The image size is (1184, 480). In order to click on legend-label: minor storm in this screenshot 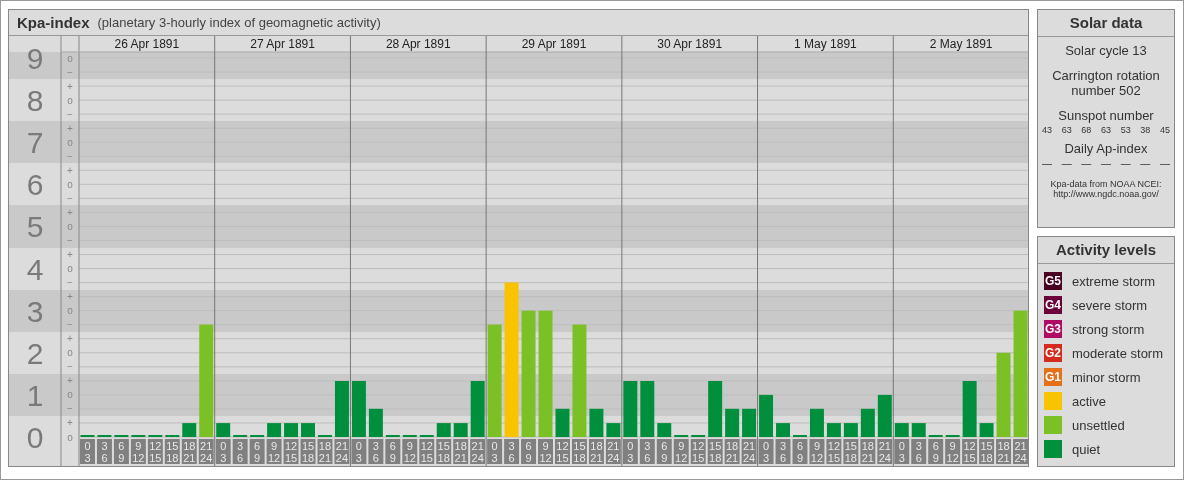, I will do `click(1106, 377)`.